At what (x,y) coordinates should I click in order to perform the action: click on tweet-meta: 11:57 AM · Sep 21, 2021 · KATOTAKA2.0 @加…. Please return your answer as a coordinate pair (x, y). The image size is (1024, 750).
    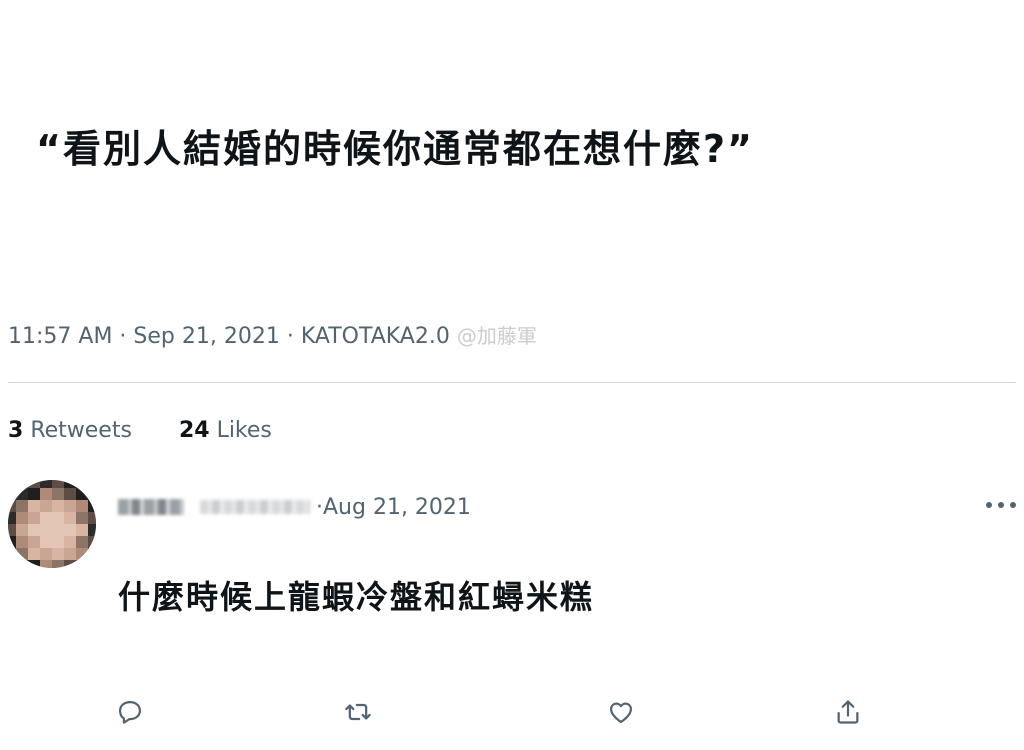
    Looking at the image, I should click on (272, 334).